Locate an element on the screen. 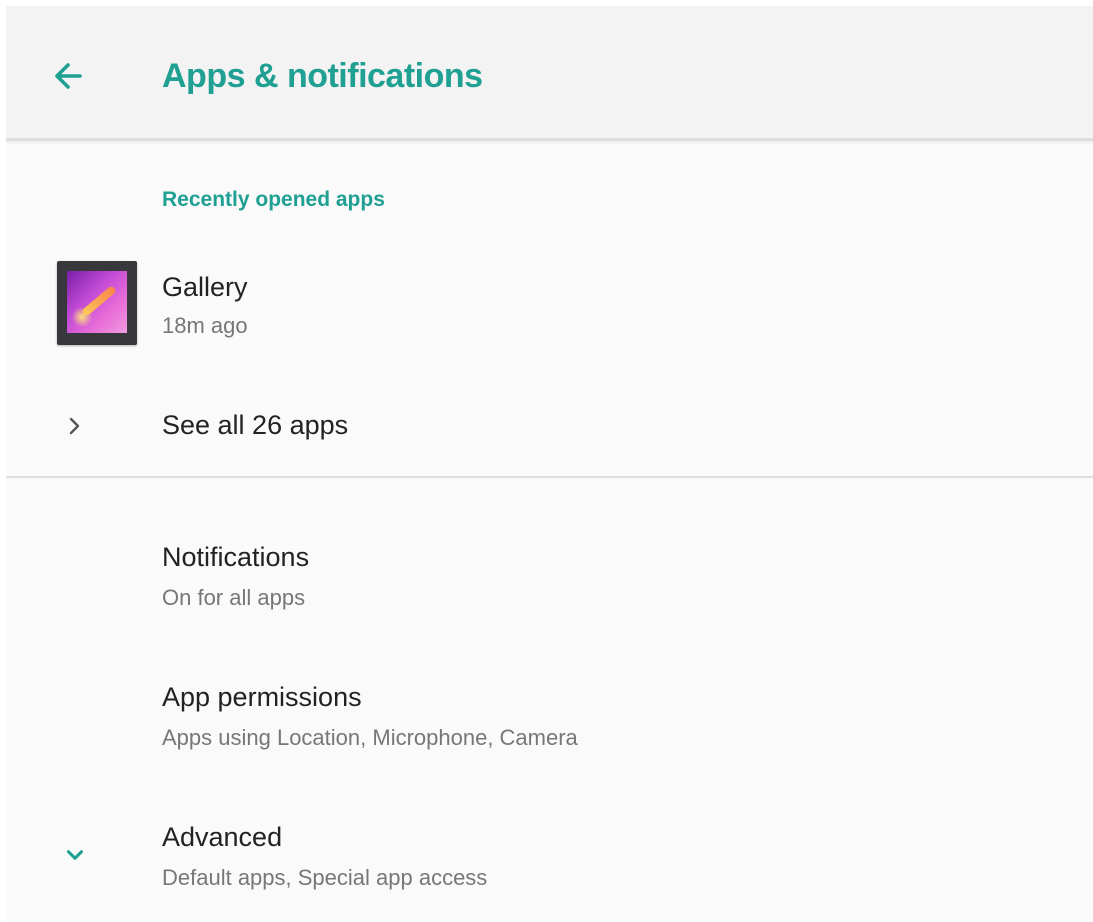 The image size is (1093, 922). recent-app-item-gallery: Gallery 18m ago is located at coordinates (549, 301).